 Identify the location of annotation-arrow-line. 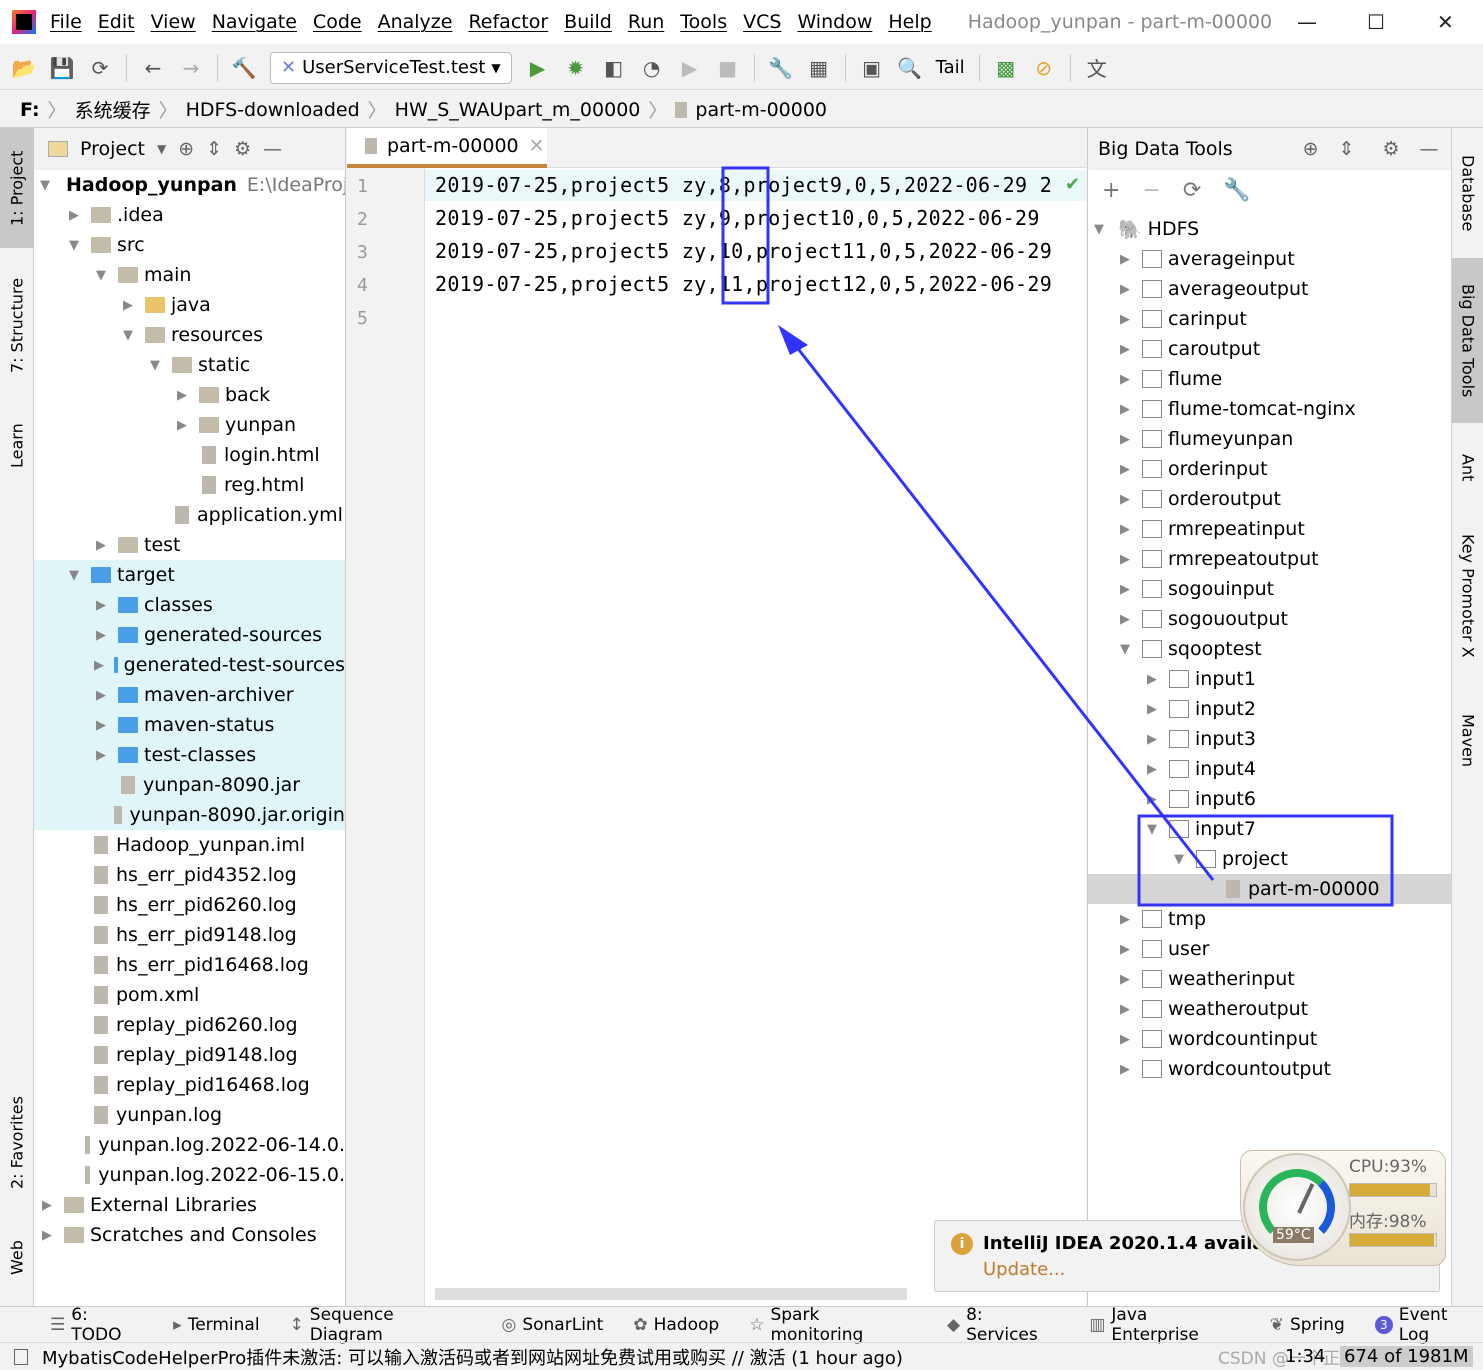
(1002, 610).